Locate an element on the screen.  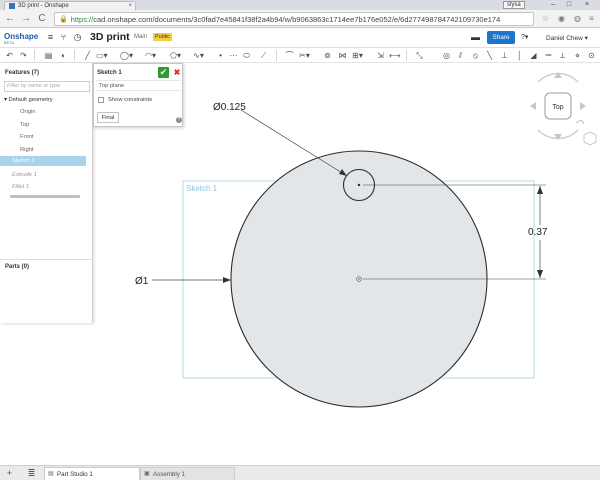
bottom-tab-bar: + ≣ ▤ Part Studio 1 ▣ Assembly 1 is located at coordinates (300, 472).